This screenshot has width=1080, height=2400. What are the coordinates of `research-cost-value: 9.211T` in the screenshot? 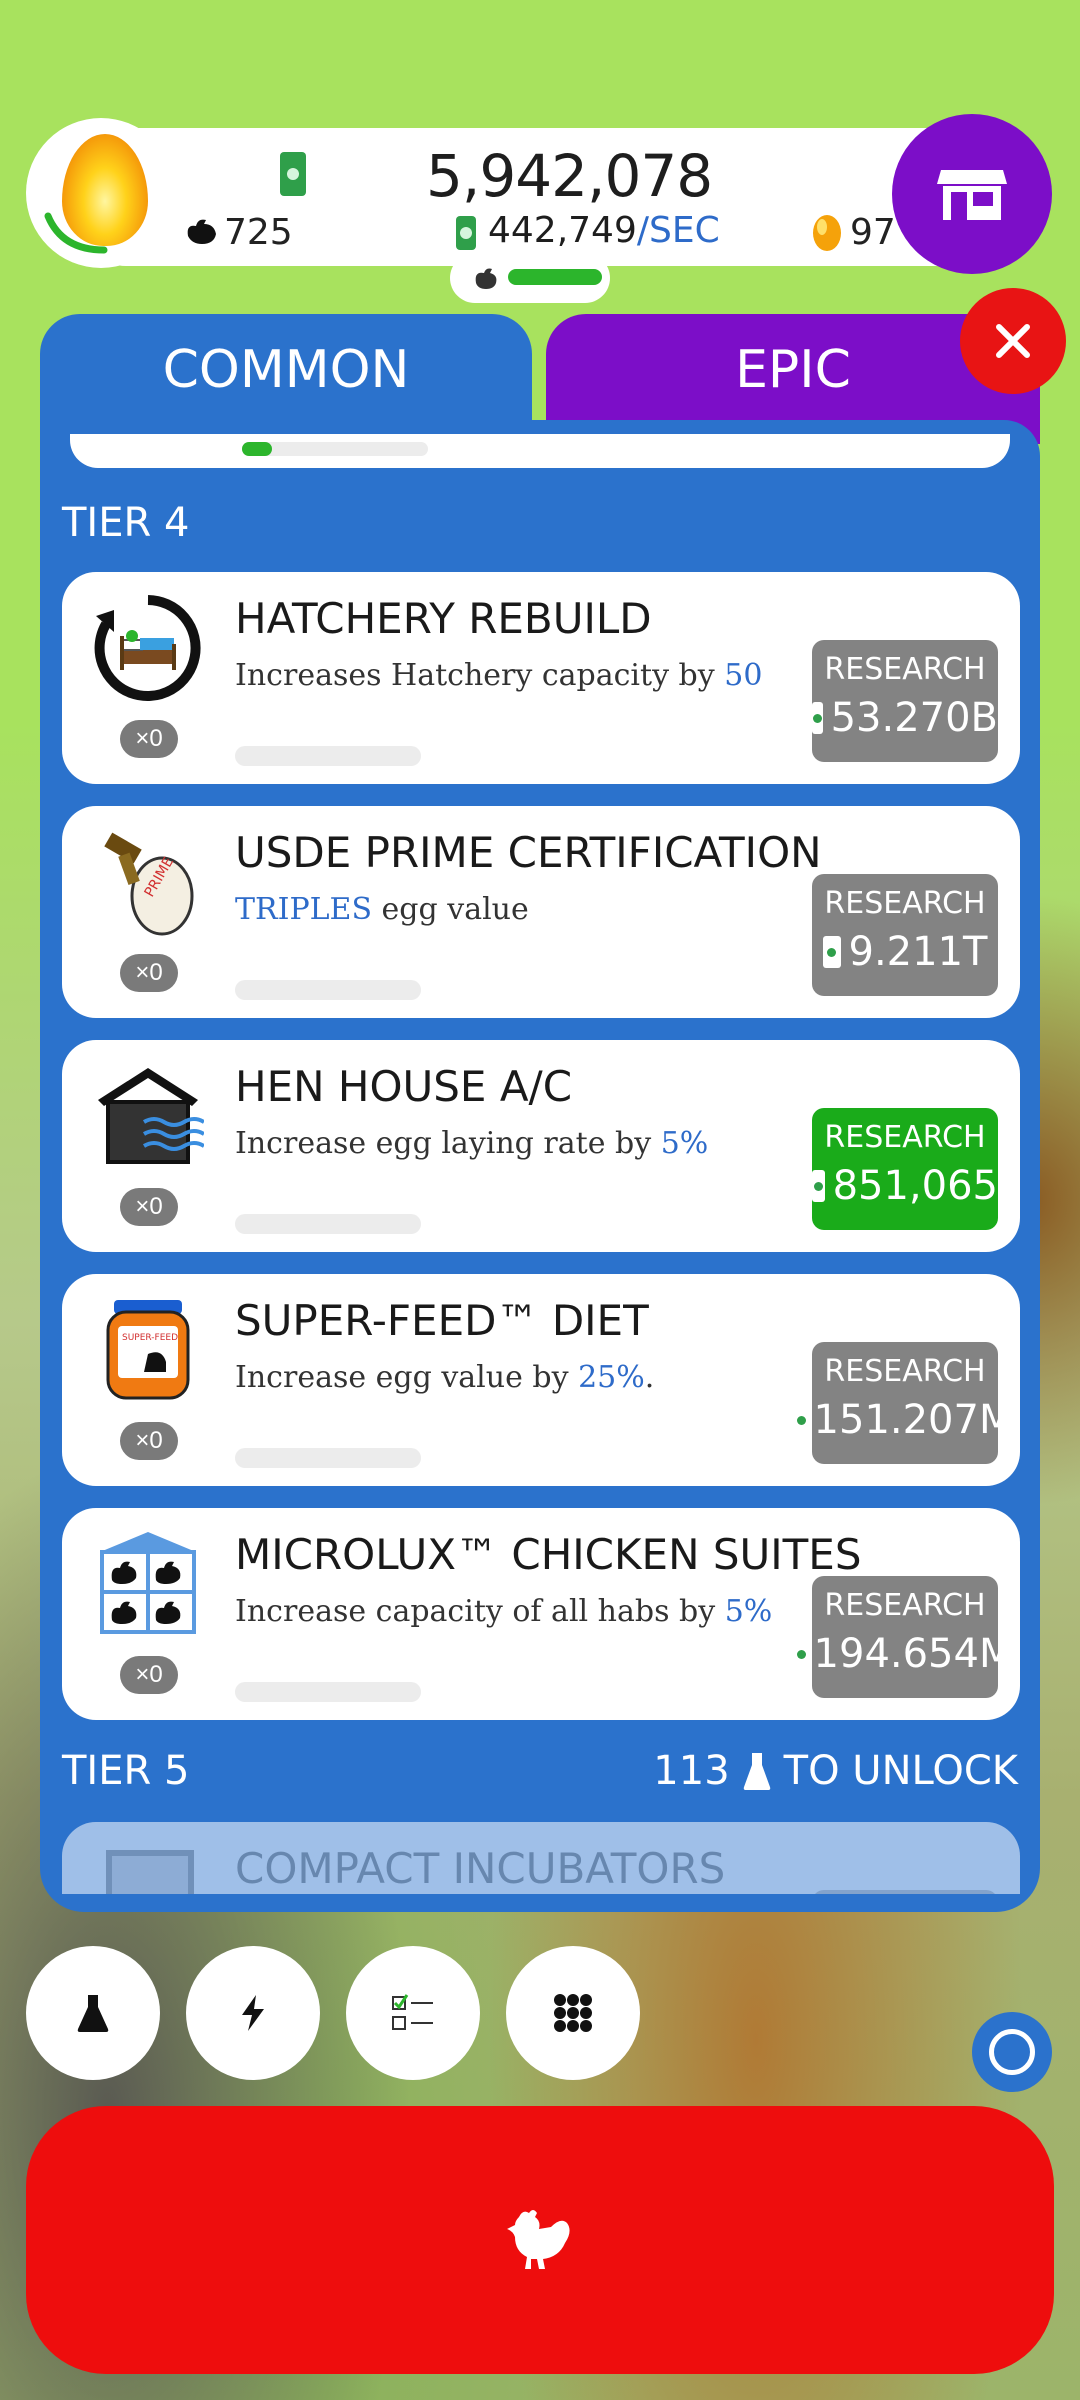 It's located at (918, 952).